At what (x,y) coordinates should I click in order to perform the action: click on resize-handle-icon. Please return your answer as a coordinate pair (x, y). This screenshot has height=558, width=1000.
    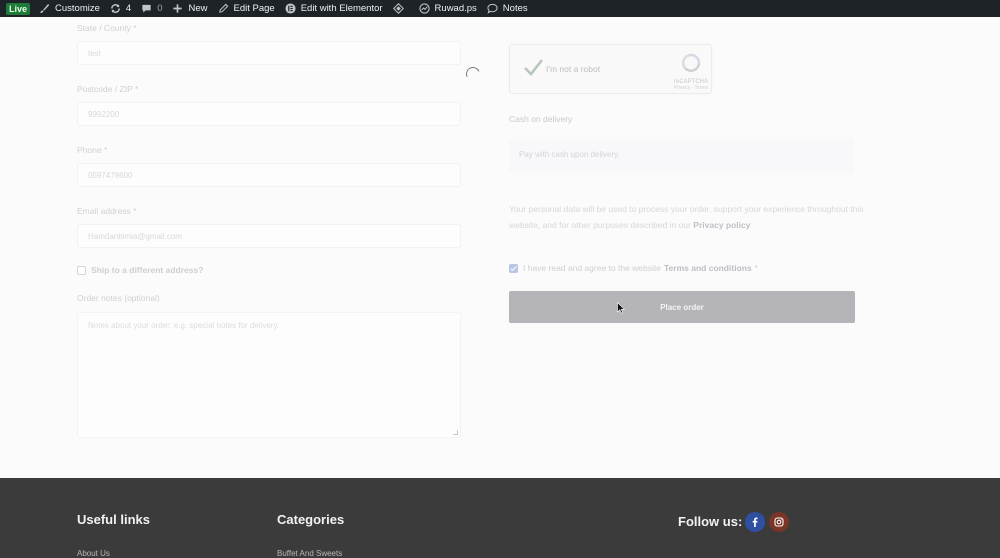
    Looking at the image, I should click on (455, 432).